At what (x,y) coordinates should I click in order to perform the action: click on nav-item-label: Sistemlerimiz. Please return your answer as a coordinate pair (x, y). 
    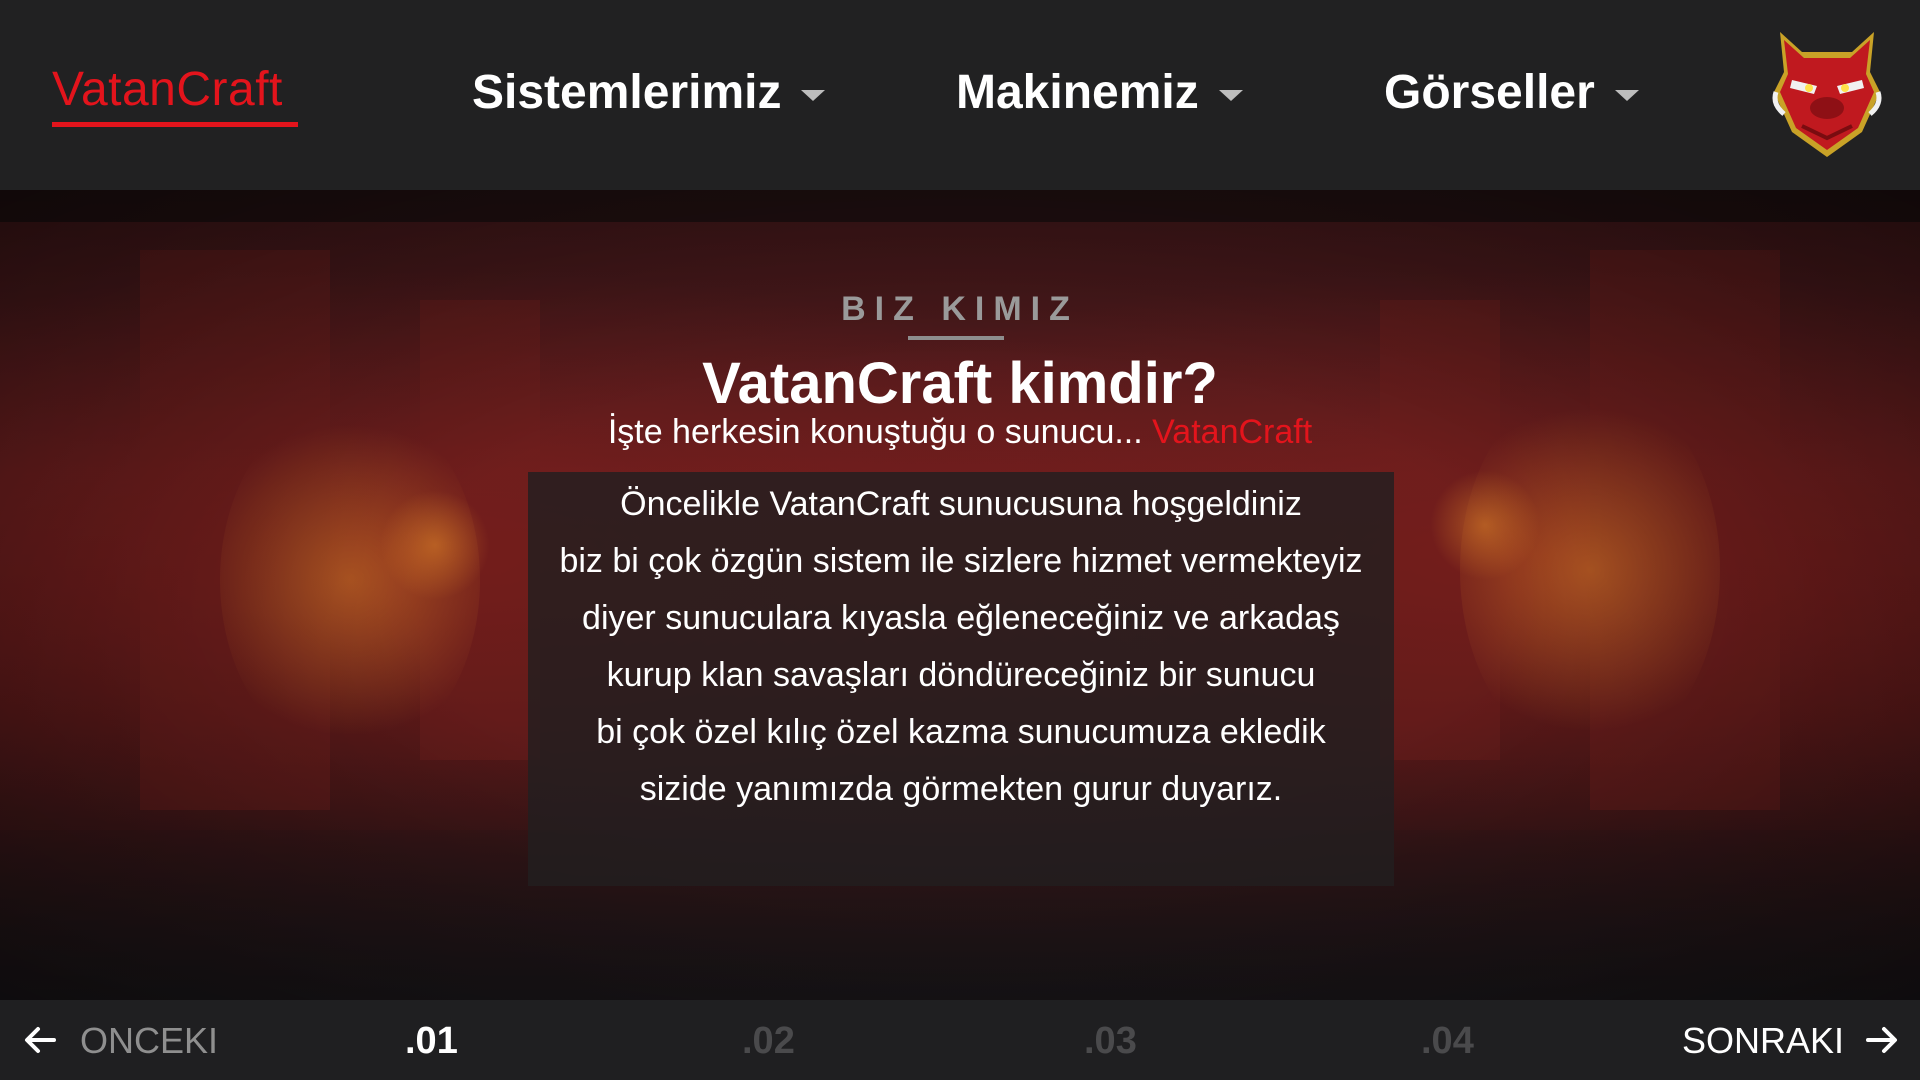
    Looking at the image, I should click on (627, 92).